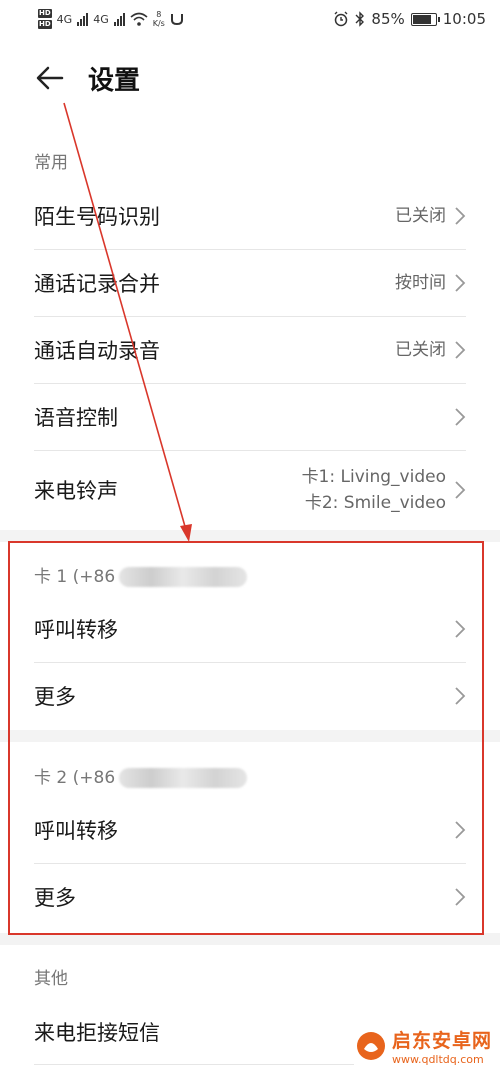  Describe the element at coordinates (250, 78) in the screenshot. I see `app-header: 设置` at that location.